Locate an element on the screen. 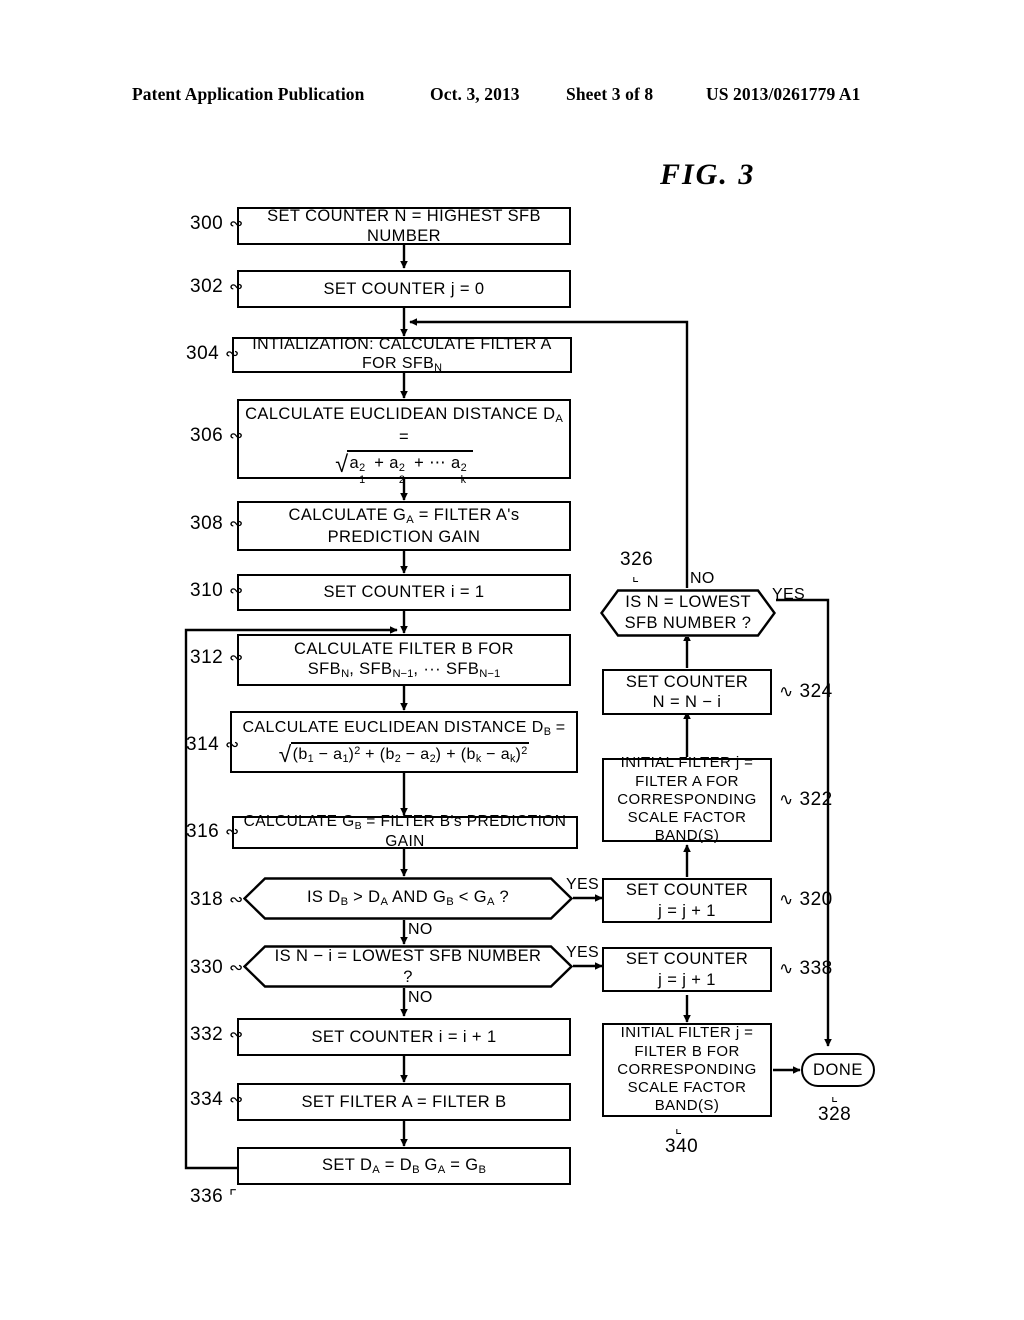 Image resolution: width=1024 pixels, height=1320 pixels. ref-306: 306 ∾ is located at coordinates (217, 435).